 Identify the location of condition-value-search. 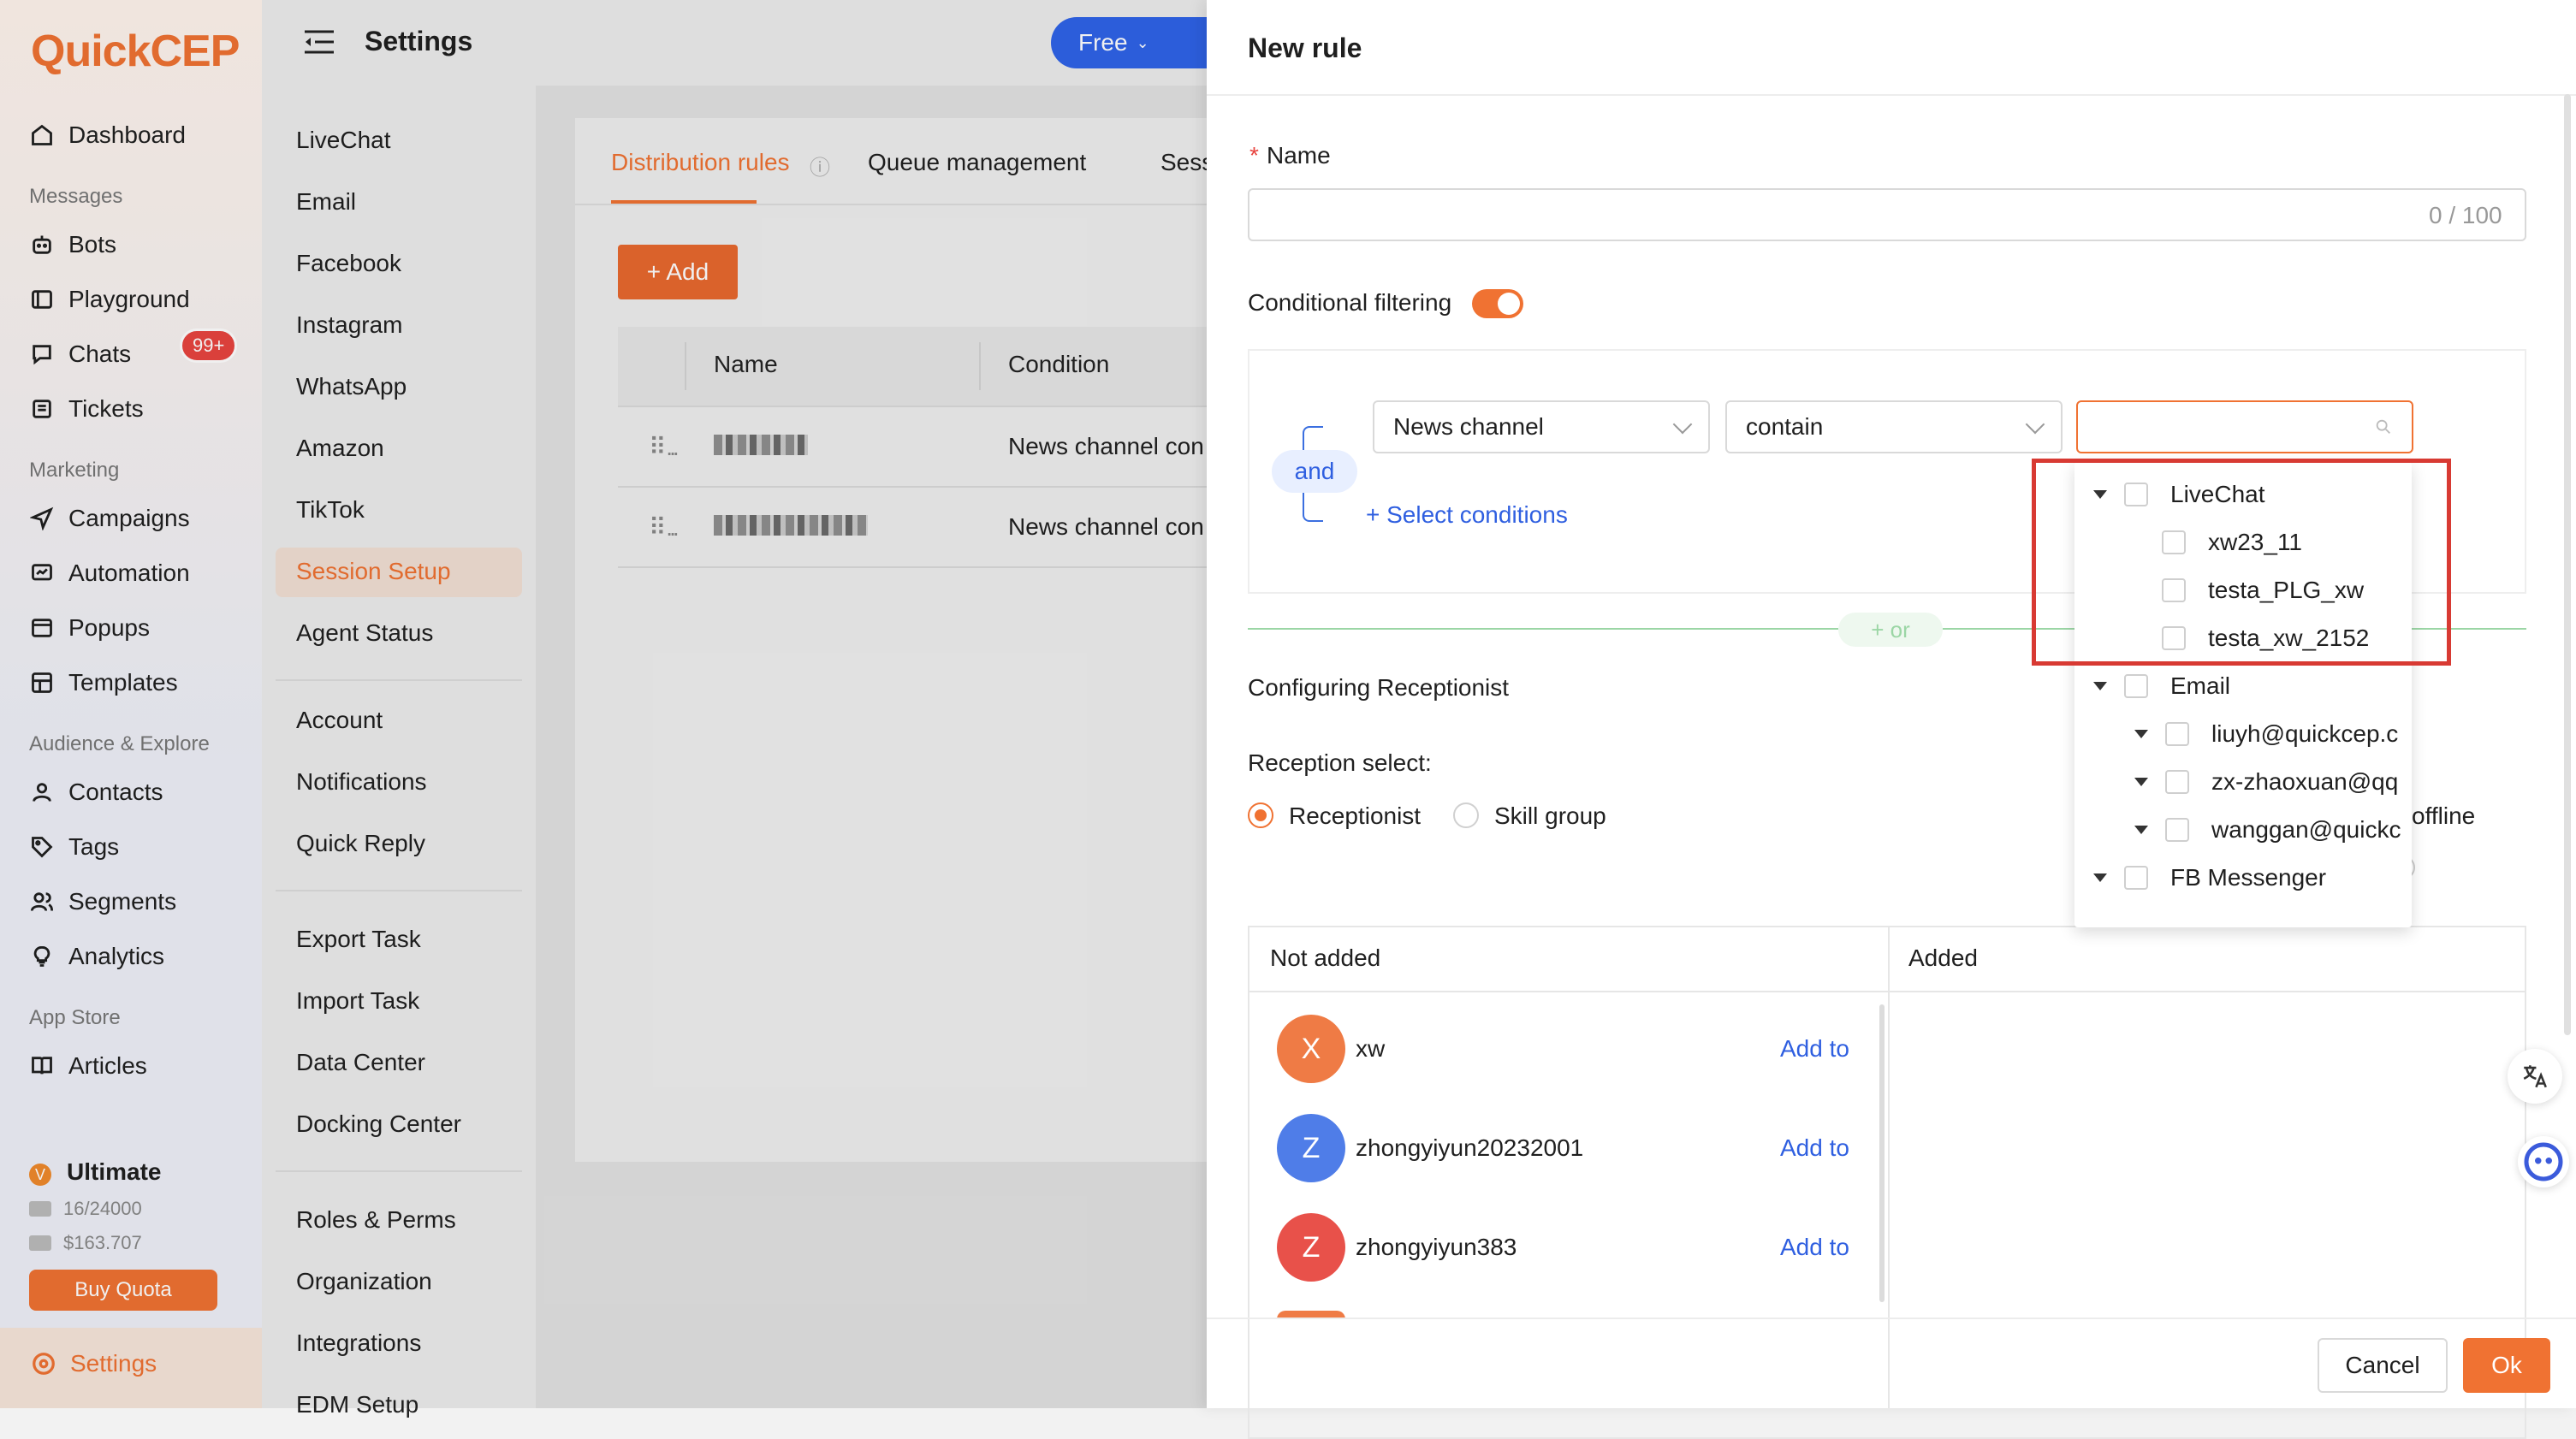
(2244, 426).